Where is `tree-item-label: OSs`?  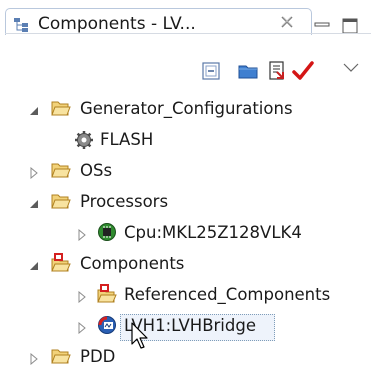
tree-item-label: OSs is located at coordinates (96, 170).